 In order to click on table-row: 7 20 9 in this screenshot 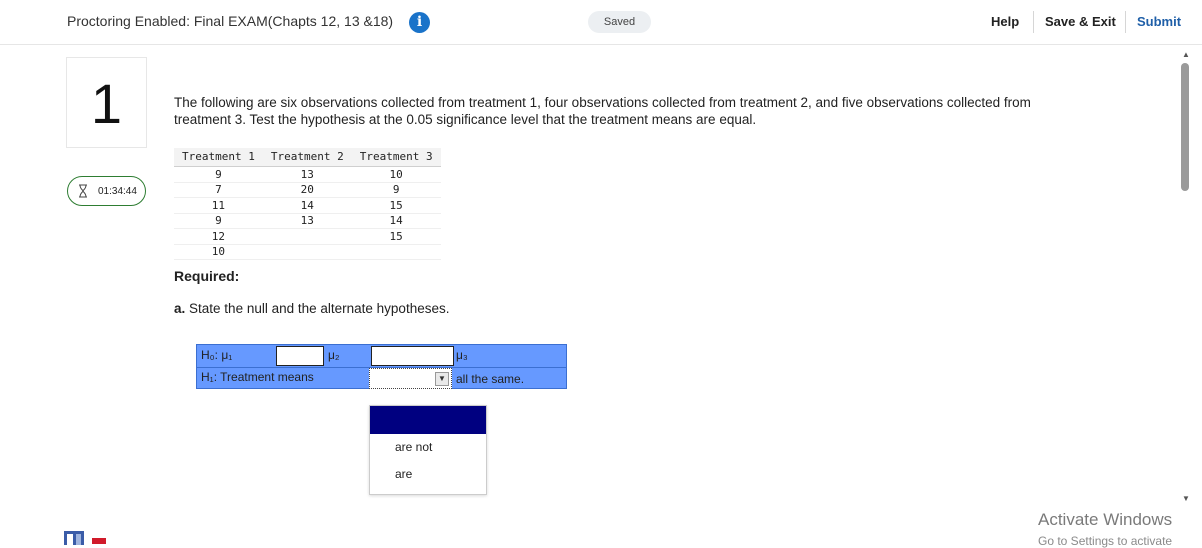, I will do `click(307, 190)`.